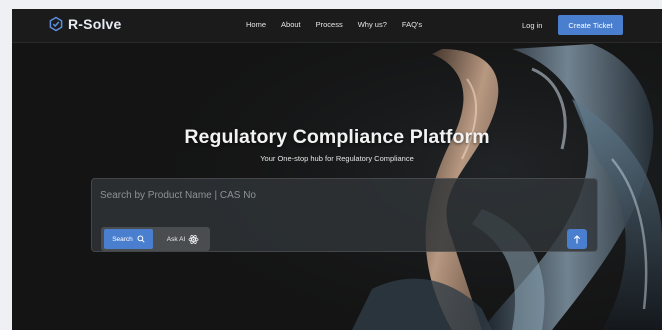 This screenshot has height=330, width=662. What do you see at coordinates (337, 137) in the screenshot?
I see `hero-title: Regulatory Compliance Platform` at bounding box center [337, 137].